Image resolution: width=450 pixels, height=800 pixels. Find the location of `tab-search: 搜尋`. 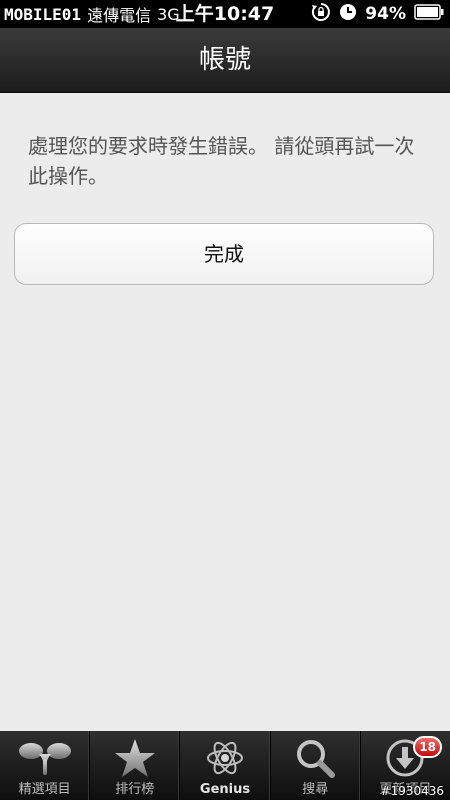

tab-search: 搜尋 is located at coordinates (316, 765).